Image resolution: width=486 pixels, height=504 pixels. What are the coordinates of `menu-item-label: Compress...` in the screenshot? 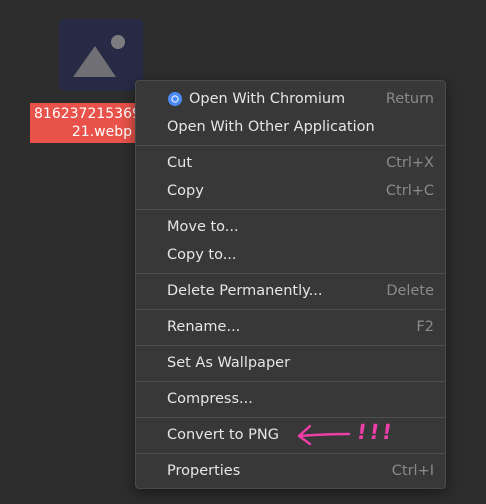 It's located at (210, 399).